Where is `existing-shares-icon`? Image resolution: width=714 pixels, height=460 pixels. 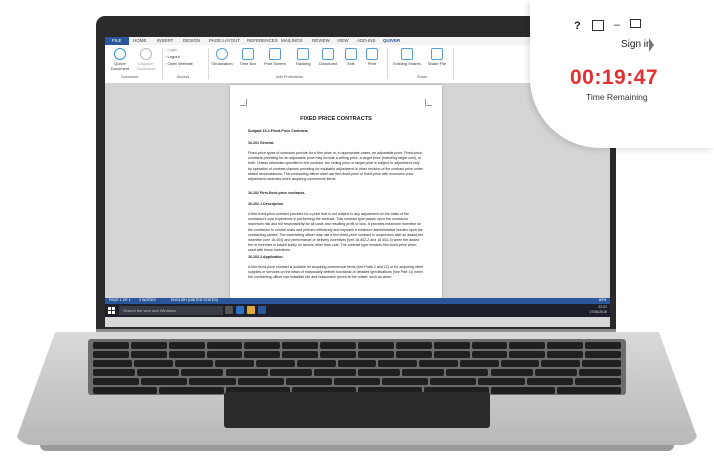
existing-shares-icon is located at coordinates (407, 54).